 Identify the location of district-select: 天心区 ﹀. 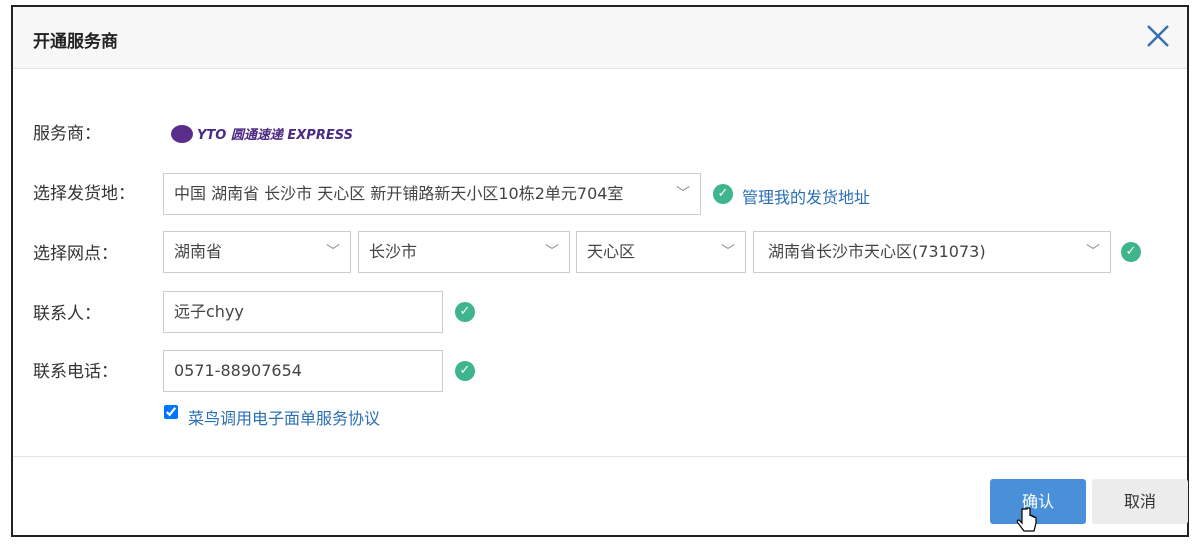
(661, 252).